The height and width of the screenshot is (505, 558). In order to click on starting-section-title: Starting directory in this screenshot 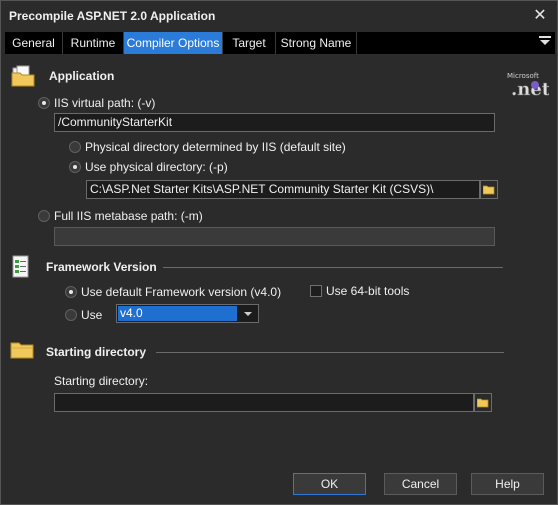, I will do `click(96, 352)`.